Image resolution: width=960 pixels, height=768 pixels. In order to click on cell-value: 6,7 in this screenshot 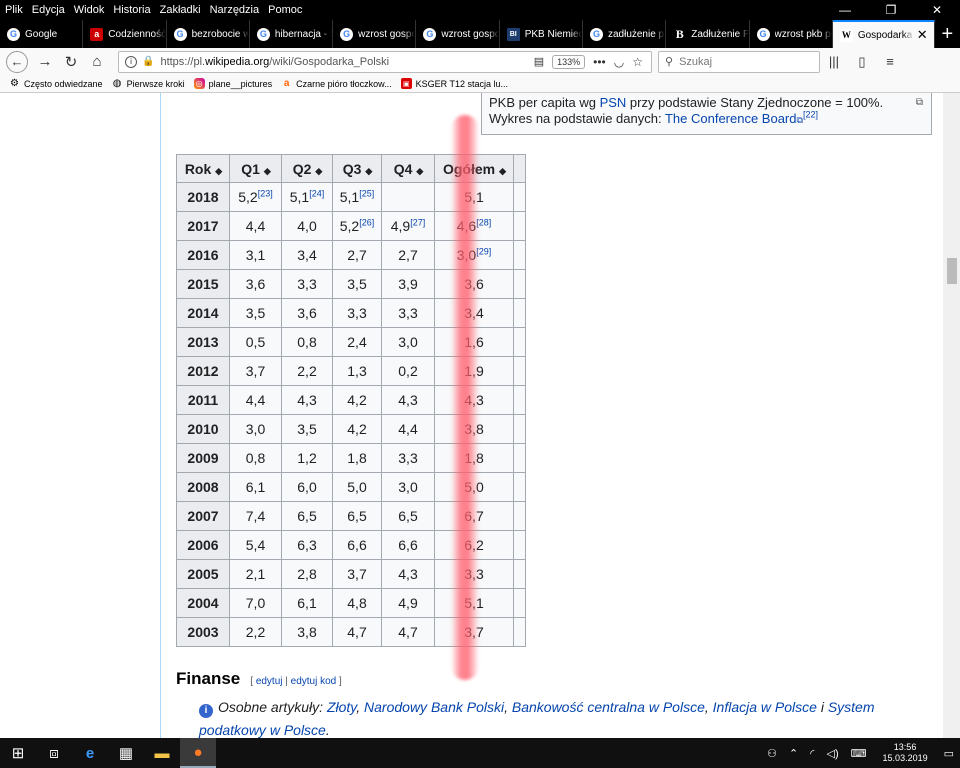, I will do `click(474, 516)`.